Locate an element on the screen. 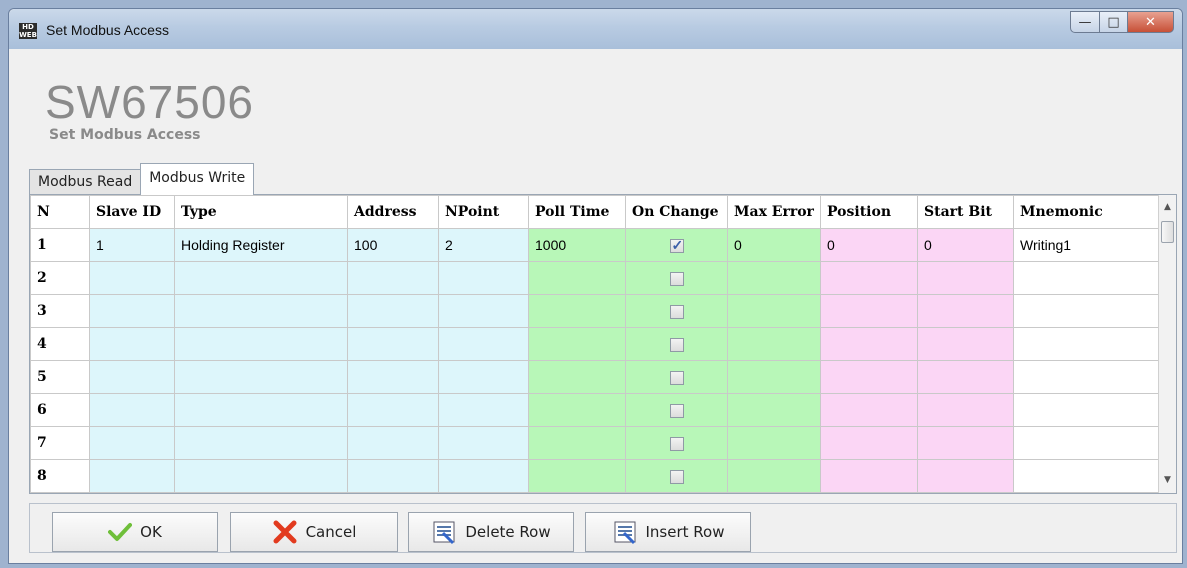 The height and width of the screenshot is (568, 1187). scrollbar-thumb is located at coordinates (1167, 232).